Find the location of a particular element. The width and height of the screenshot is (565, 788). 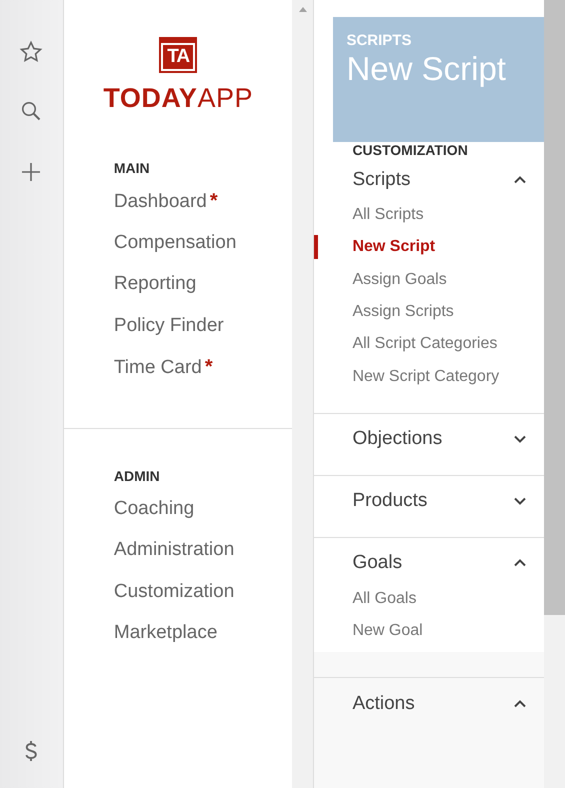

submenu-item: New Script Category is located at coordinates (426, 377).